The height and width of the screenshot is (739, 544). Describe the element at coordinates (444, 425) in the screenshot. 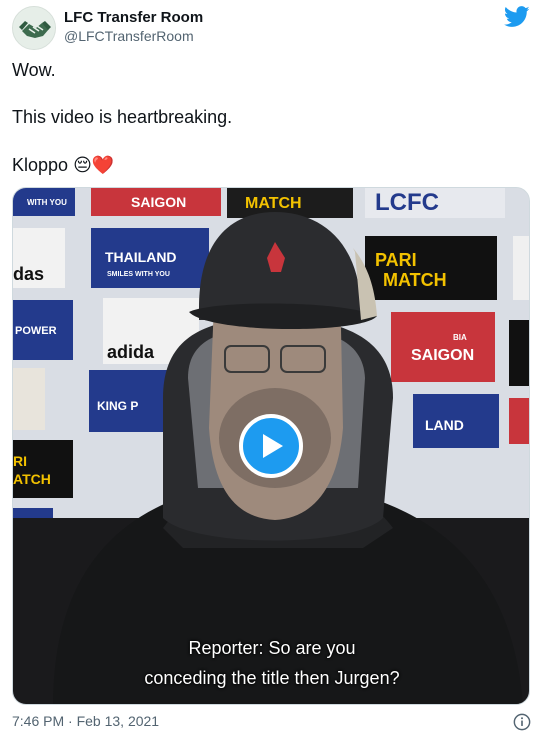

I see `backdrop-text-land: LAND` at that location.